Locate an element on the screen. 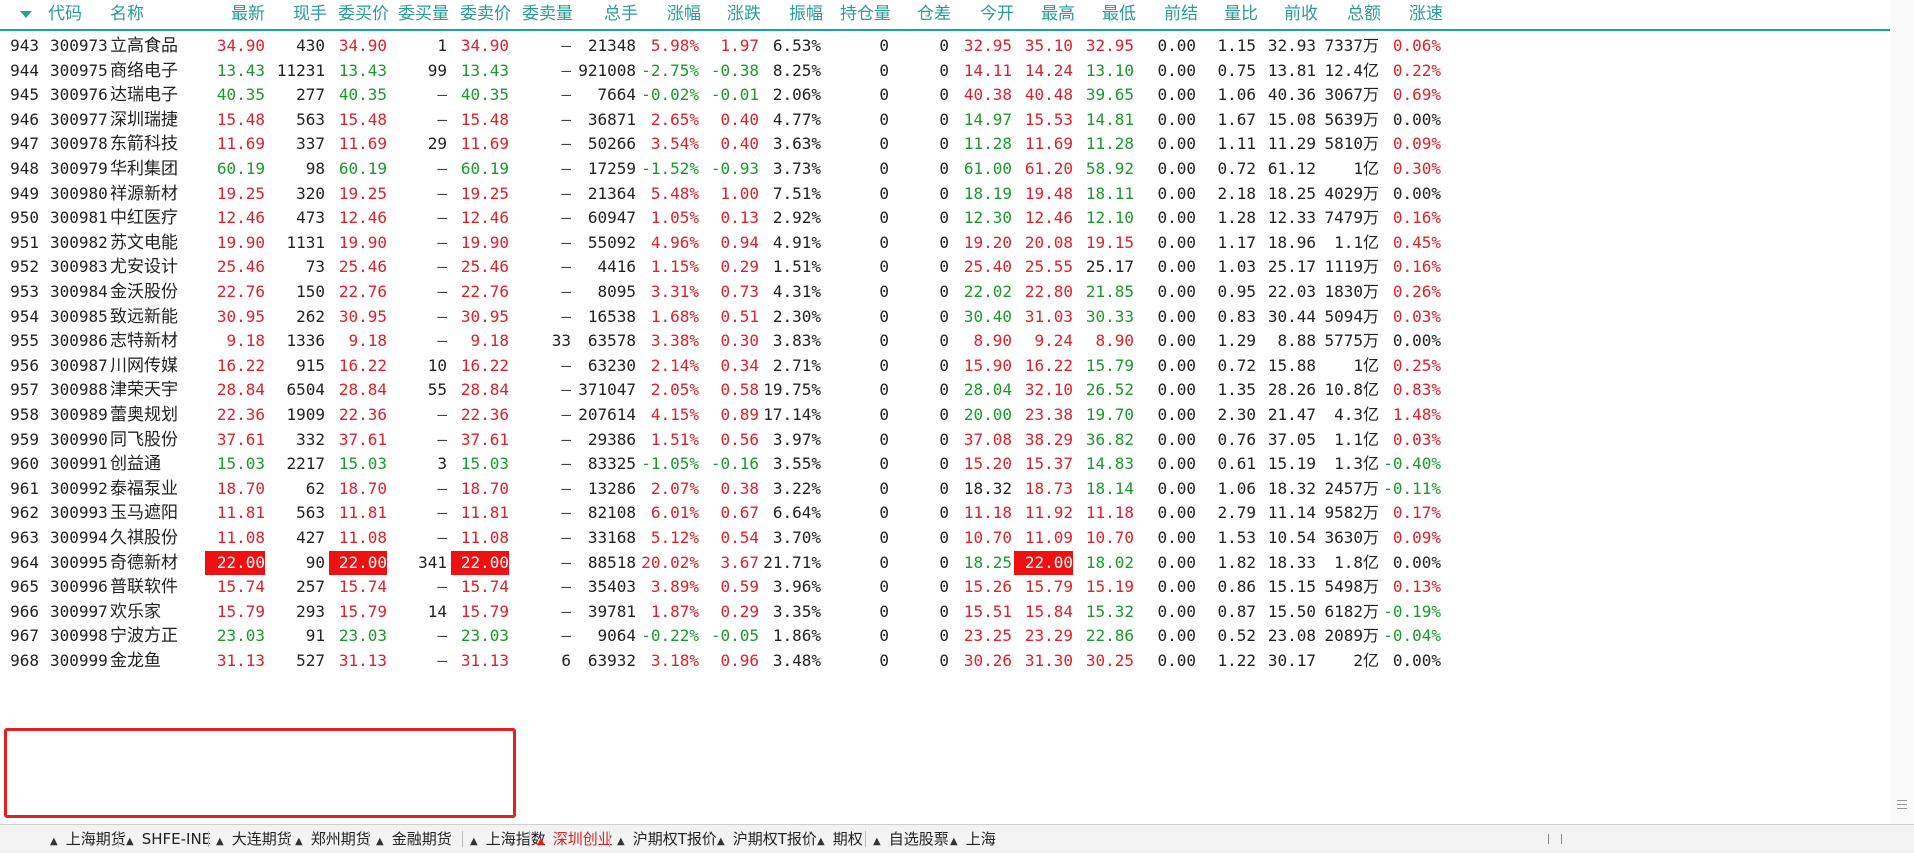 Image resolution: width=1914 pixels, height=856 pixels. tab-market: ▲ 深圳创业 is located at coordinates (575, 839).